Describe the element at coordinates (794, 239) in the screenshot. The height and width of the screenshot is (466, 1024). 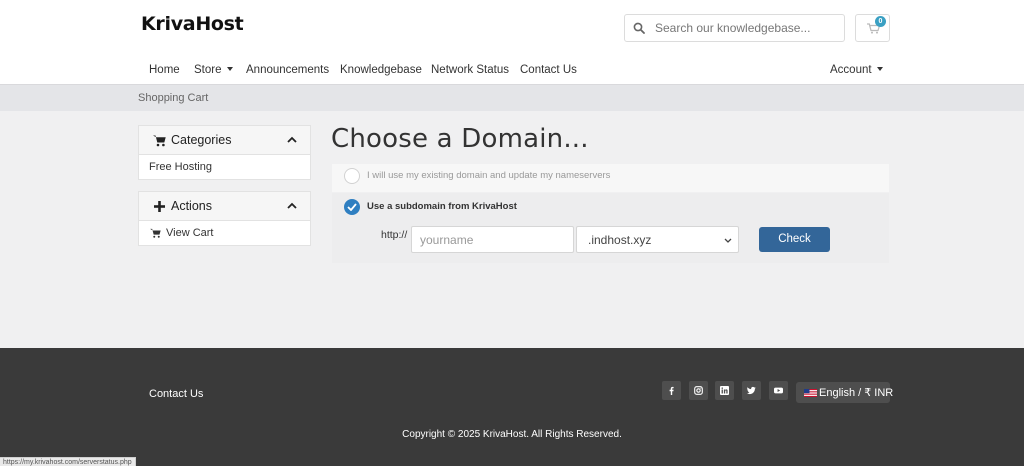
I see `check-button: Check` at that location.